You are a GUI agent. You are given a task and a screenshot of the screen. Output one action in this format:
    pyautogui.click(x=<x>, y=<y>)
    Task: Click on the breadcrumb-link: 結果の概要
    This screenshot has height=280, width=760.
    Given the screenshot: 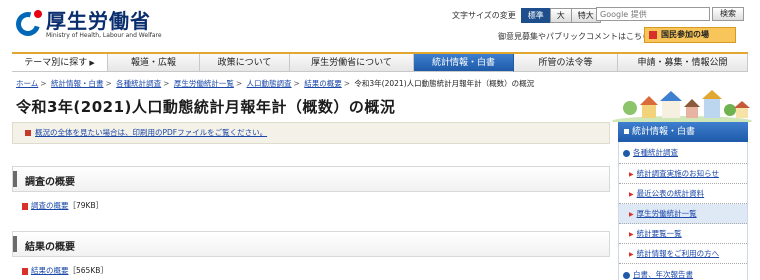 What is the action you would take?
    pyautogui.click(x=323, y=83)
    